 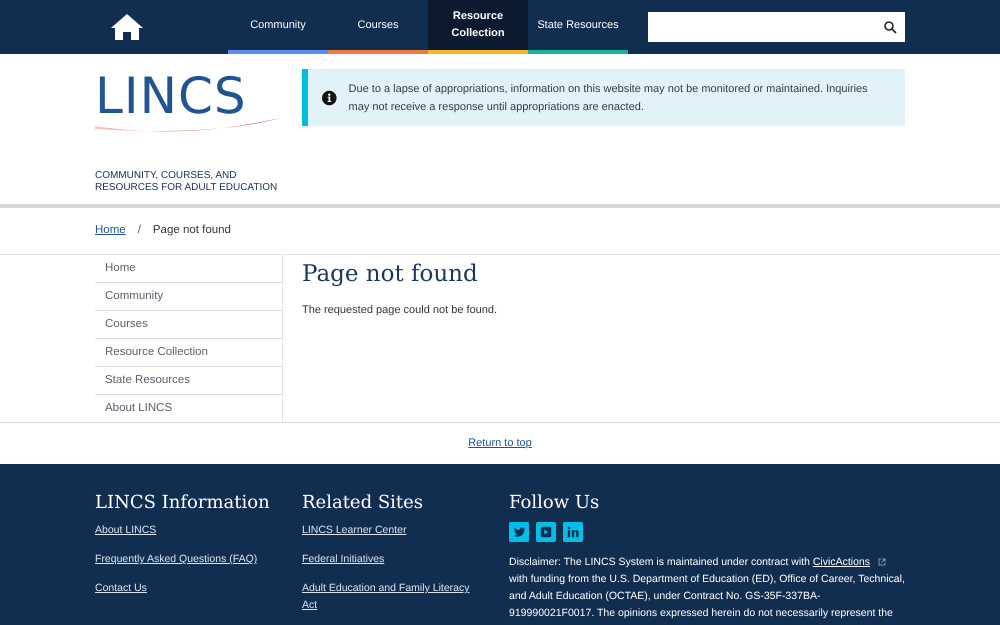 What do you see at coordinates (393, 597) in the screenshot?
I see `footer-link: Adult Education and Family Literacy Act` at bounding box center [393, 597].